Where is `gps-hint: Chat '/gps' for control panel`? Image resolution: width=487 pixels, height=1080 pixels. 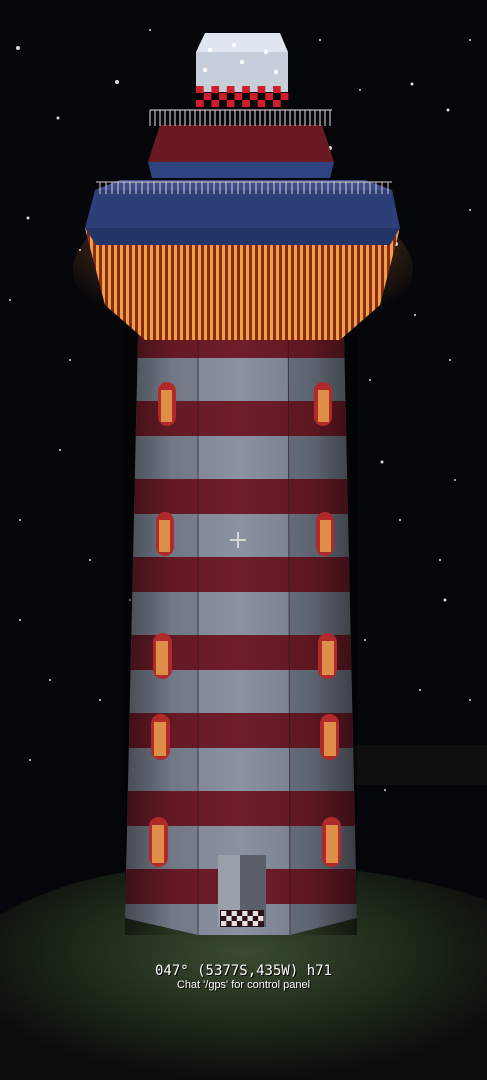 gps-hint: Chat '/gps' for control panel is located at coordinates (243, 985).